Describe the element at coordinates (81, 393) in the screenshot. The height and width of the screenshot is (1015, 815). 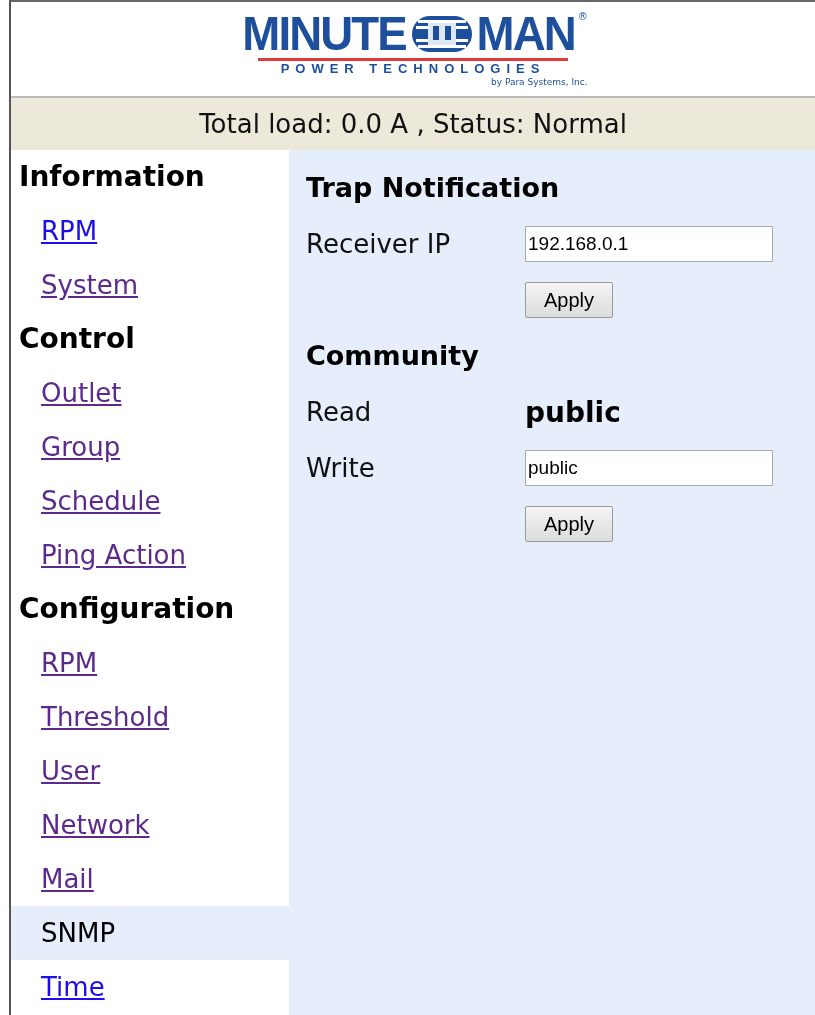
I see `sidebar-link: Outlet` at that location.